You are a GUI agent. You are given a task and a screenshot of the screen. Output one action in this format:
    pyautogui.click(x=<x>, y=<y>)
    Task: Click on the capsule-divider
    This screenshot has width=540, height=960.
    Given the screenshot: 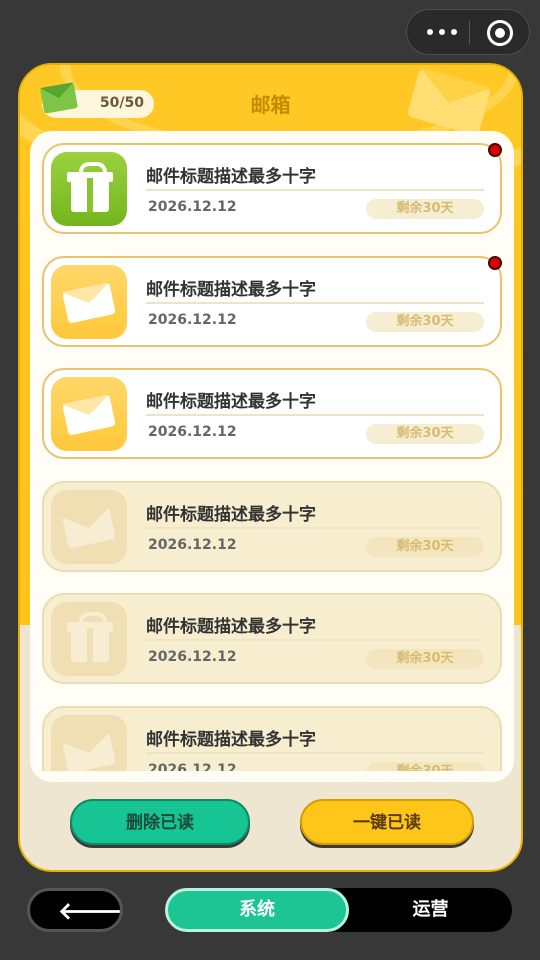 What is the action you would take?
    pyautogui.click(x=469, y=33)
    